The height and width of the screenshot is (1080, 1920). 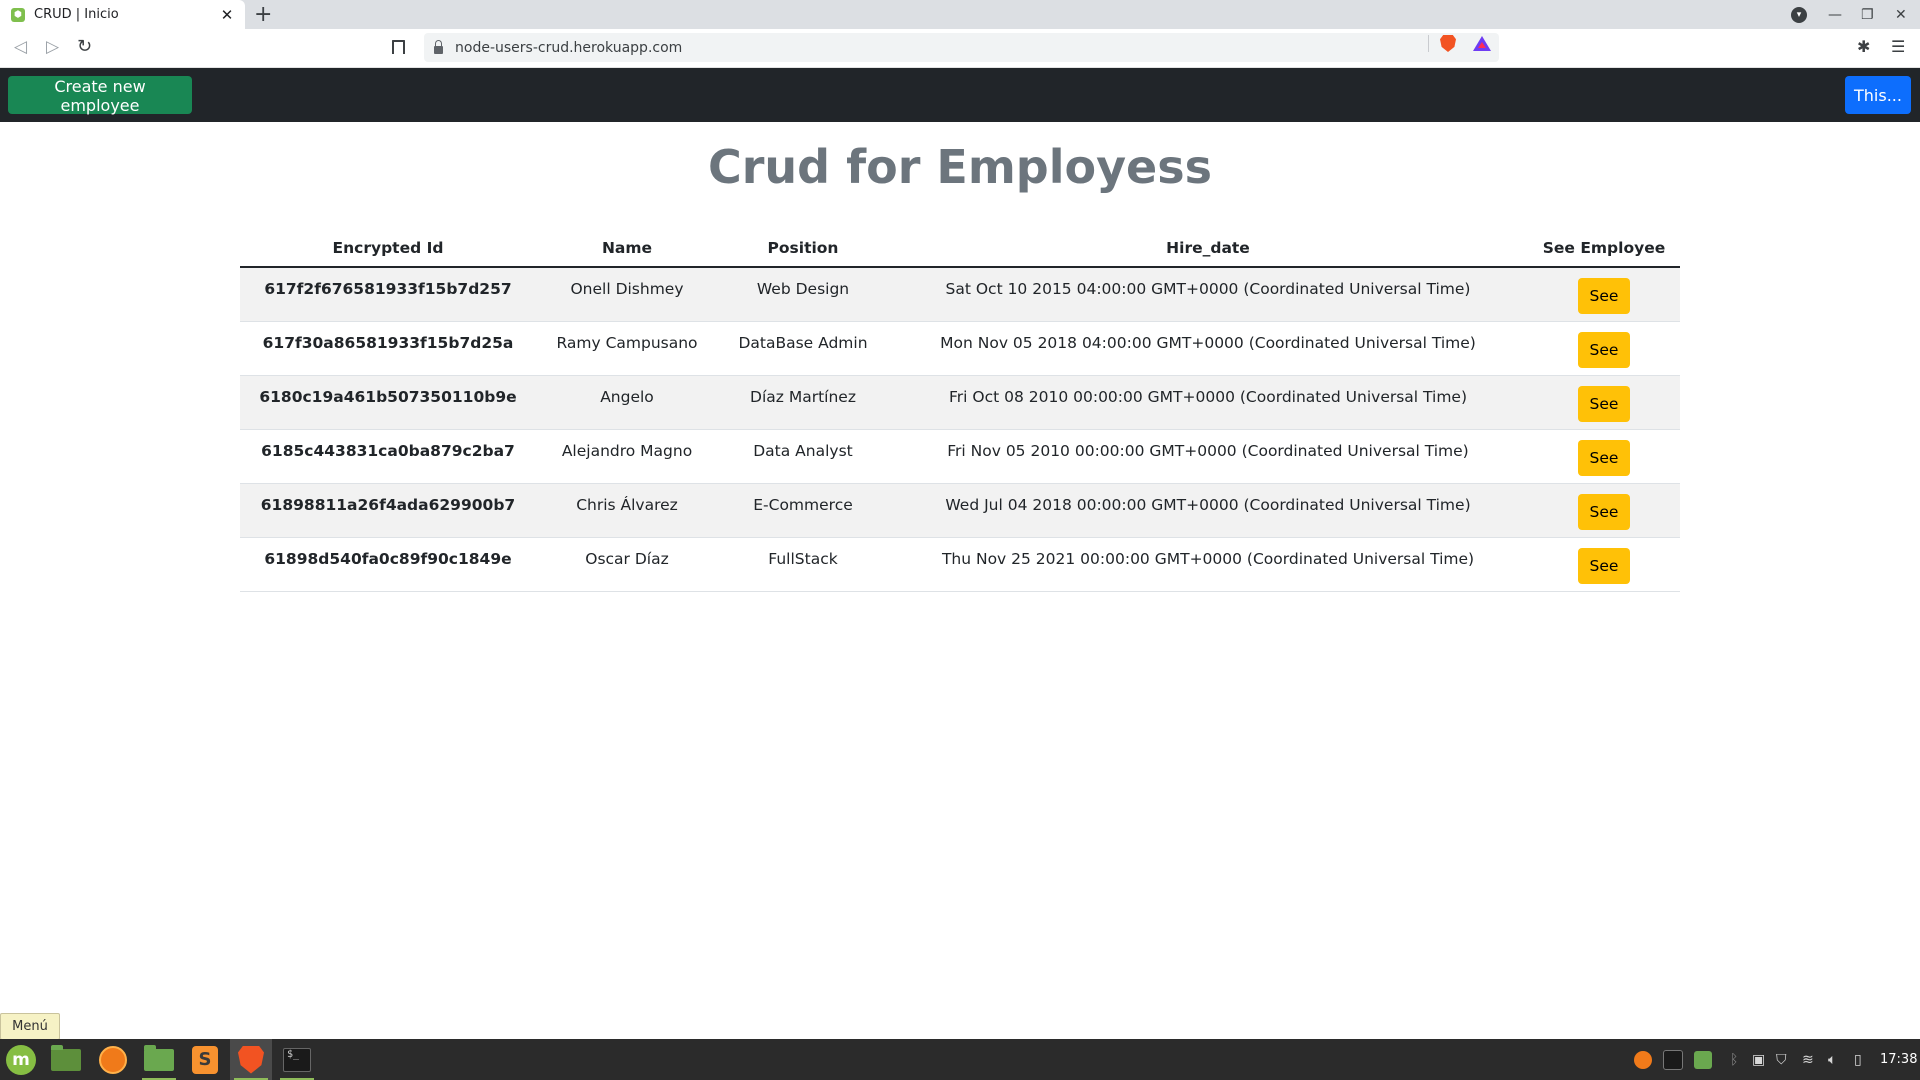 I want to click on tray-terminal, so click(x=1673, y=1059).